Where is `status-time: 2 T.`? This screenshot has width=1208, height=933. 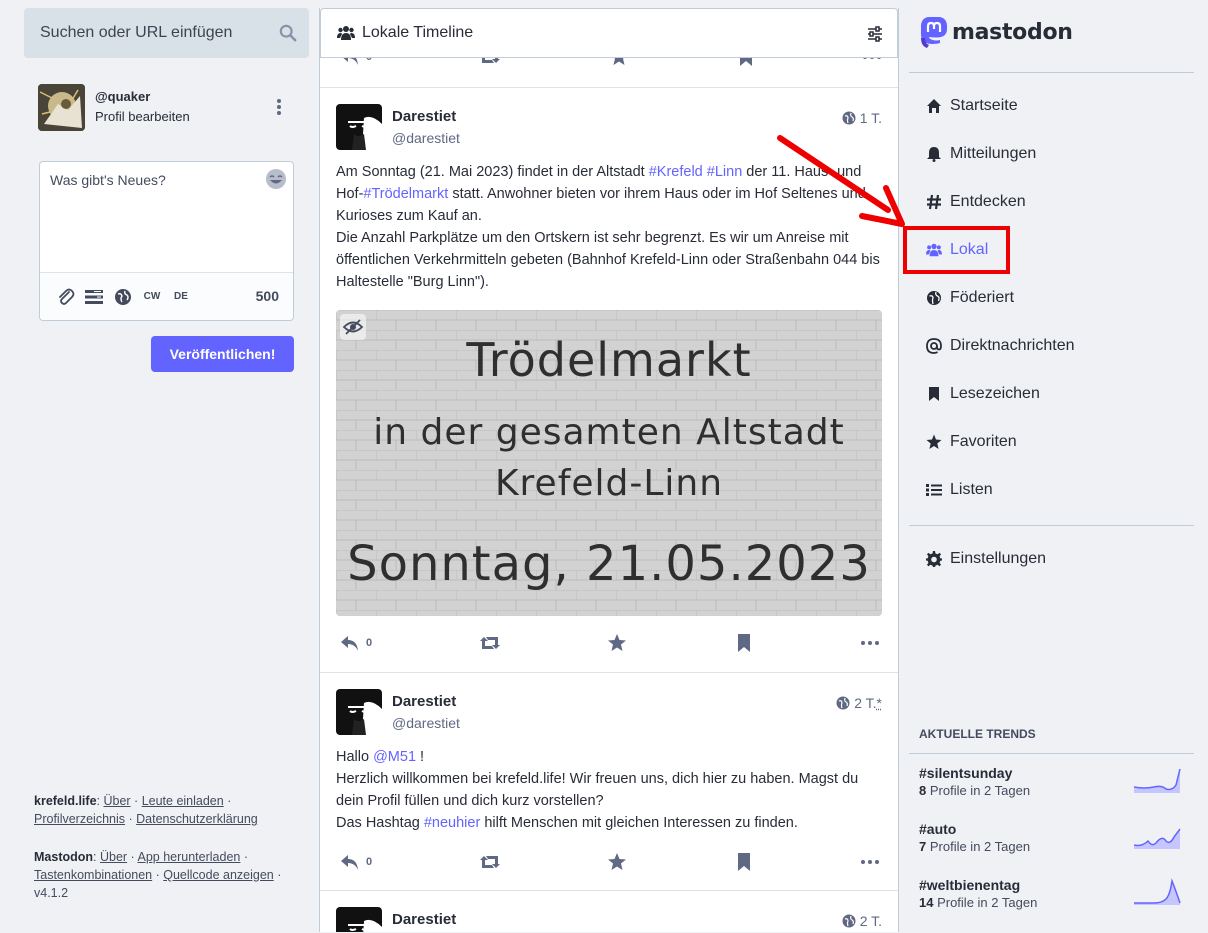 status-time: 2 T. is located at coordinates (862, 921).